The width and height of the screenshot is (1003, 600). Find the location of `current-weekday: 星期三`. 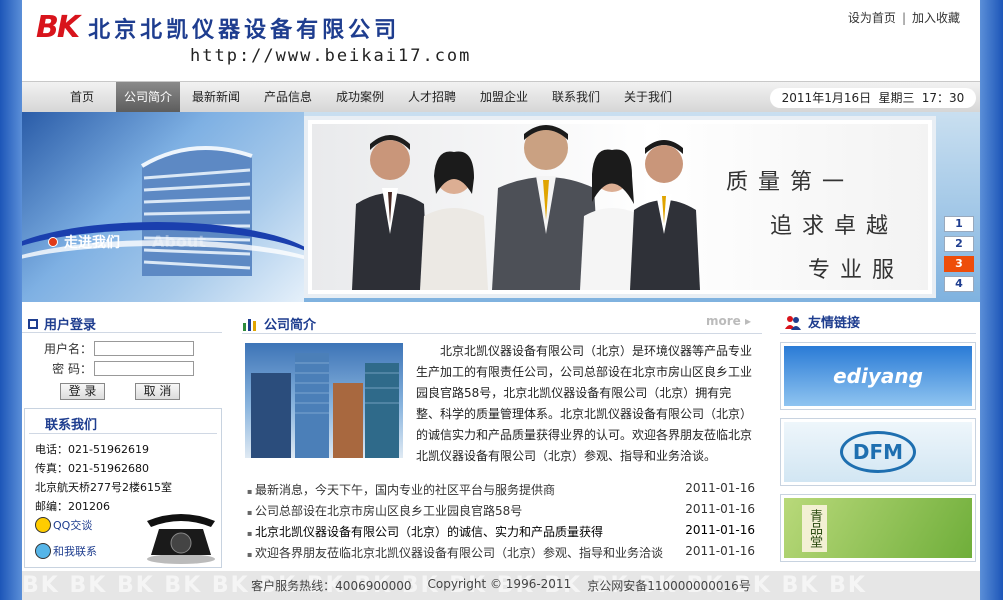

current-weekday: 星期三 is located at coordinates (896, 98).